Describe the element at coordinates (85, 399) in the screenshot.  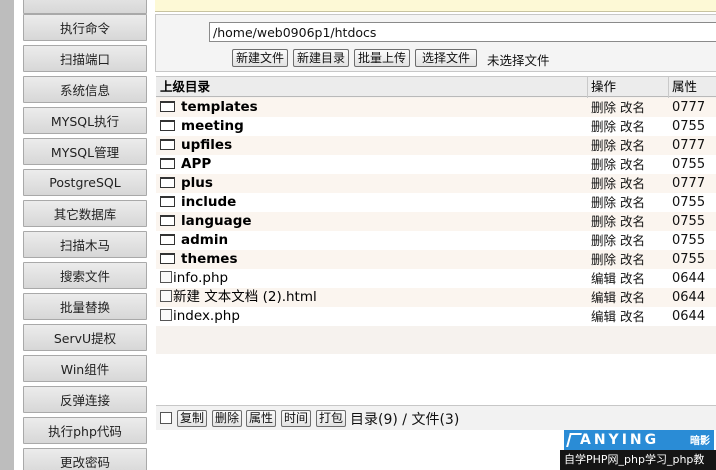
I see `sidebar-item-reverse-connect: 反弹连接` at that location.